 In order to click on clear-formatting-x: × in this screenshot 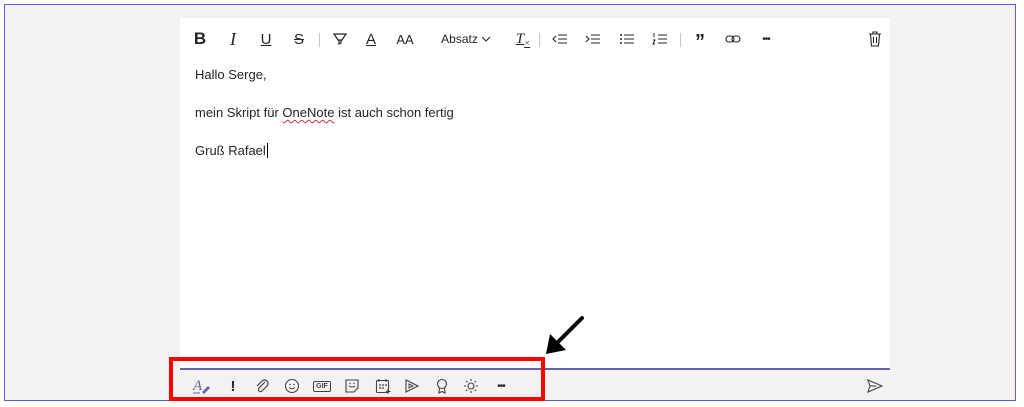, I will do `click(527, 43)`.